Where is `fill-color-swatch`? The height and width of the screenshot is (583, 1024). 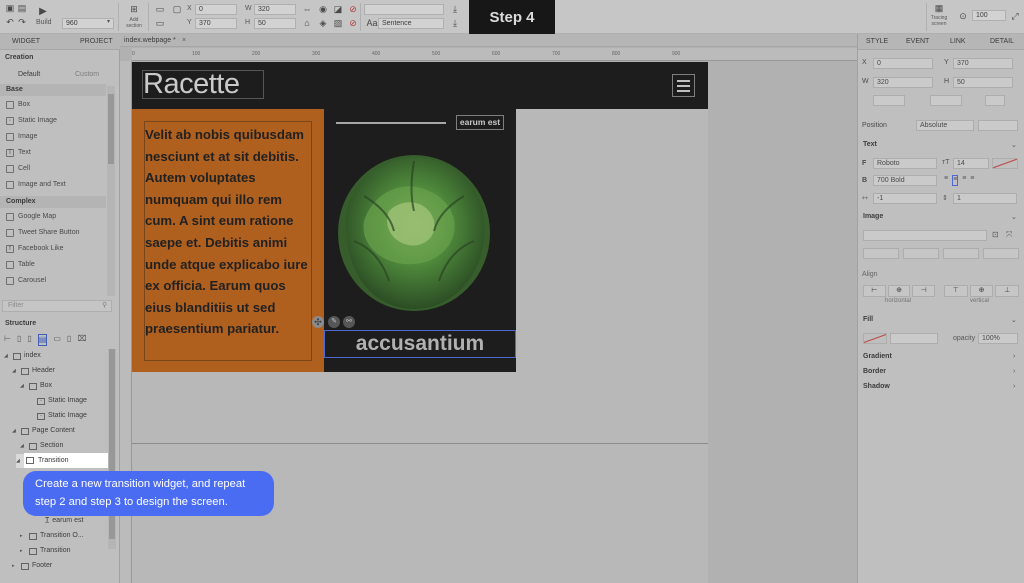
fill-color-swatch is located at coordinates (875, 338).